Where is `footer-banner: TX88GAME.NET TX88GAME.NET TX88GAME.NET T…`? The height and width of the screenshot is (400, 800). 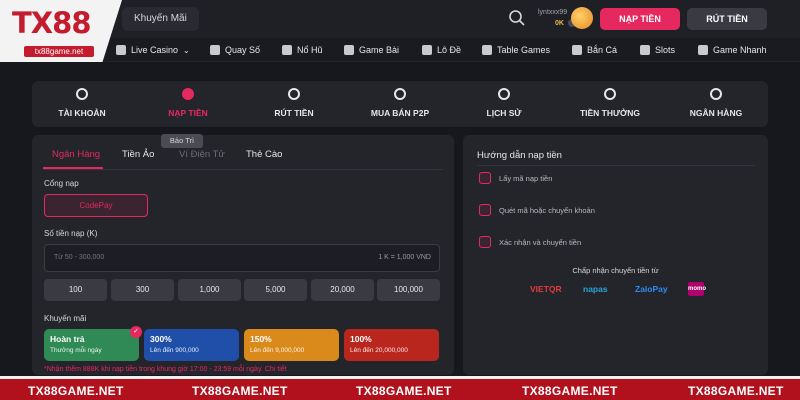 footer-banner: TX88GAME.NET TX88GAME.NET TX88GAME.NET T… is located at coordinates (400, 388).